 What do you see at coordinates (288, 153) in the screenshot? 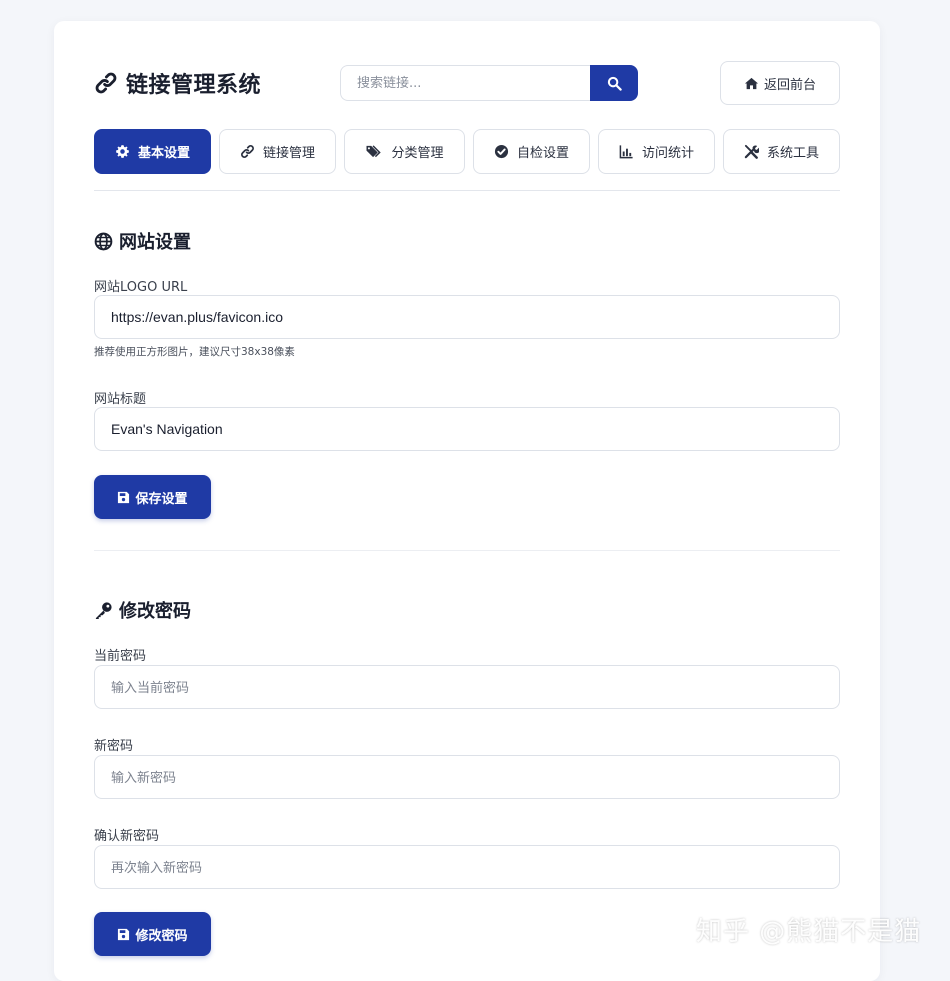
I see `tab-label: 链接管理` at bounding box center [288, 153].